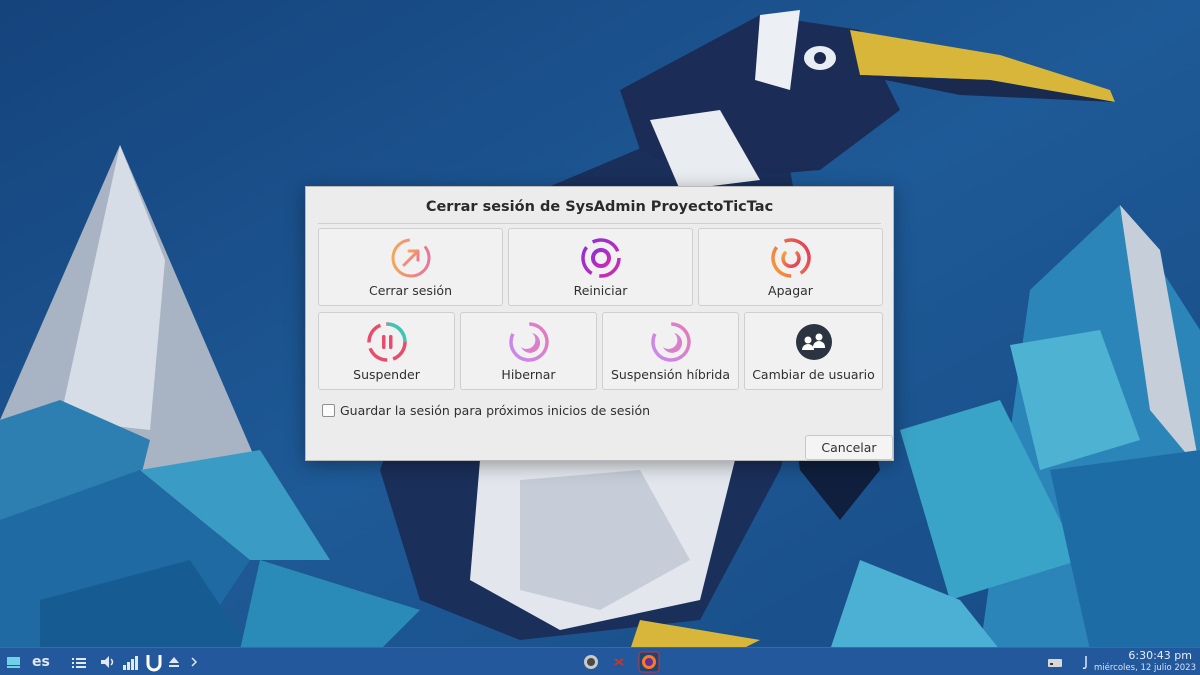  Describe the element at coordinates (790, 290) in the screenshot. I see `shutdown-label: Apagar` at that location.